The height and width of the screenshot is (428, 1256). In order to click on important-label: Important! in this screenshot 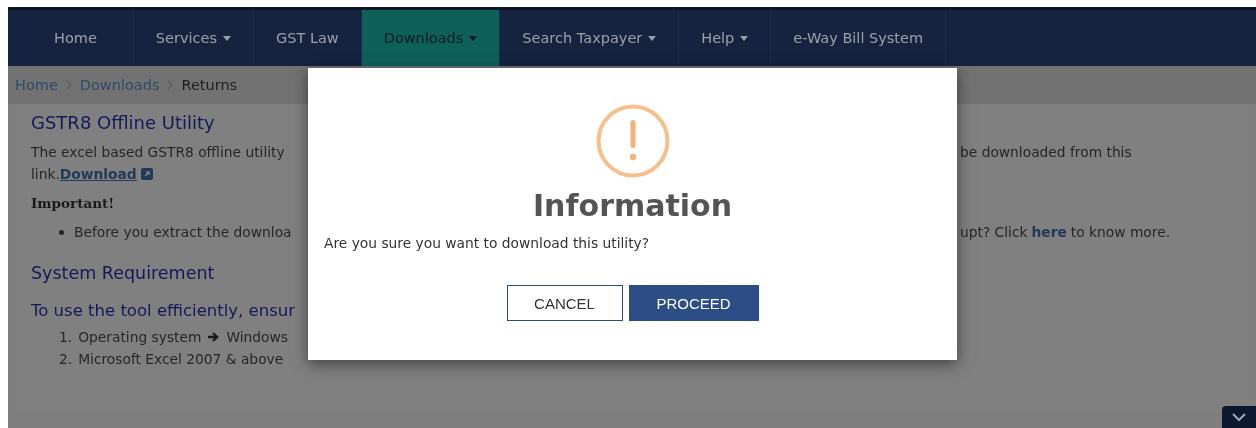, I will do `click(73, 203)`.